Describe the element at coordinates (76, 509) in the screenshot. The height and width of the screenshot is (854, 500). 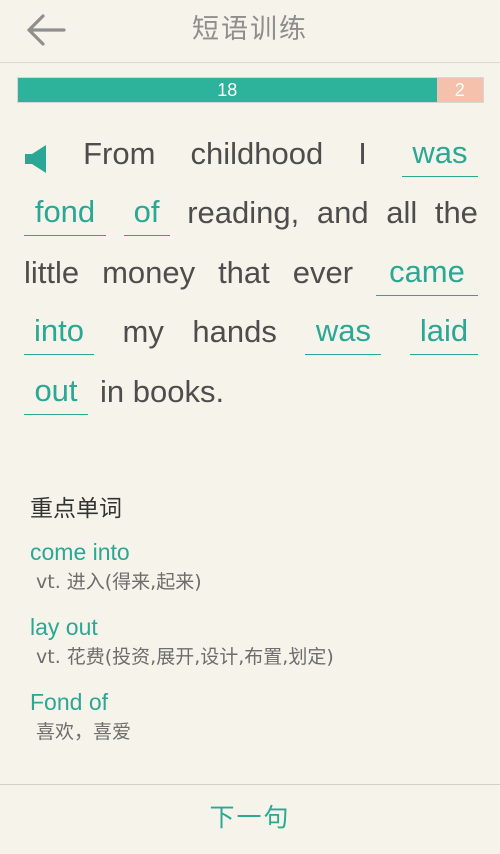
I see `section-heading: 重点单词` at that location.